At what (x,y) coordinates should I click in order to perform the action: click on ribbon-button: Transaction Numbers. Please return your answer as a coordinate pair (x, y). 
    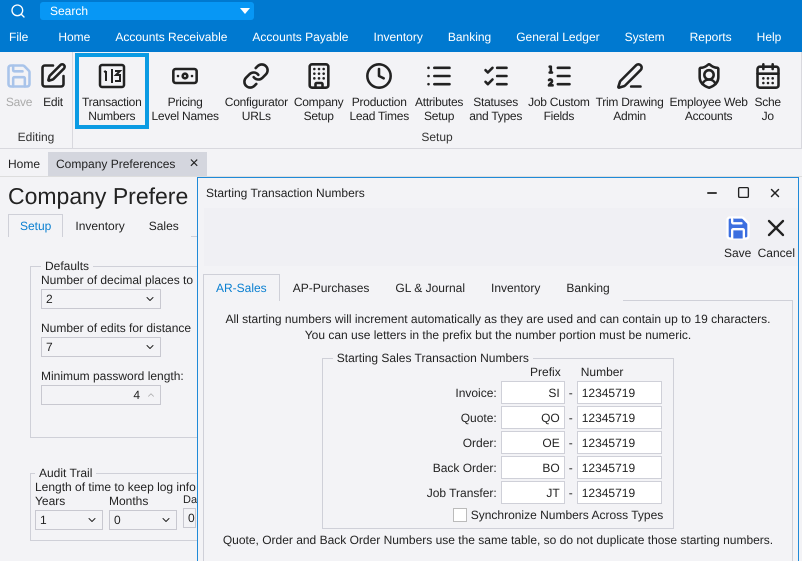
    Looking at the image, I should click on (111, 91).